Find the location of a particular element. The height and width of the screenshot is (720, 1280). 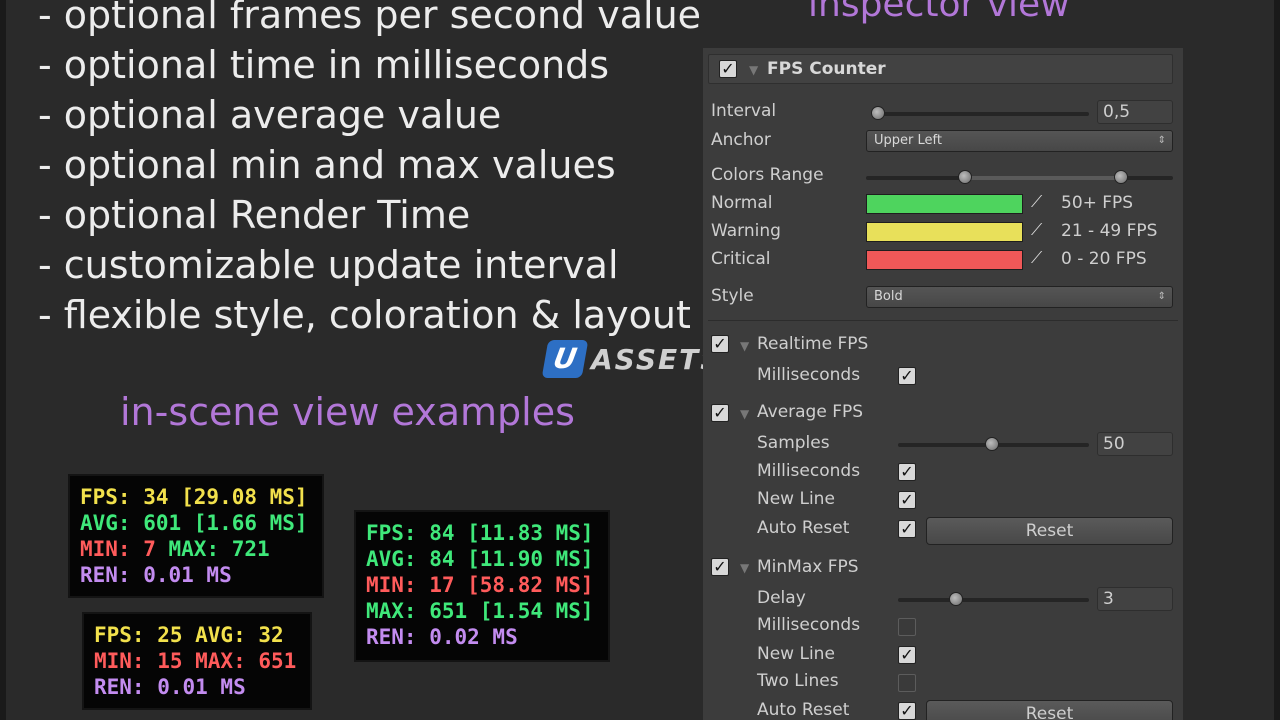

average-new-line-checkbox: ✓ is located at coordinates (907, 500).